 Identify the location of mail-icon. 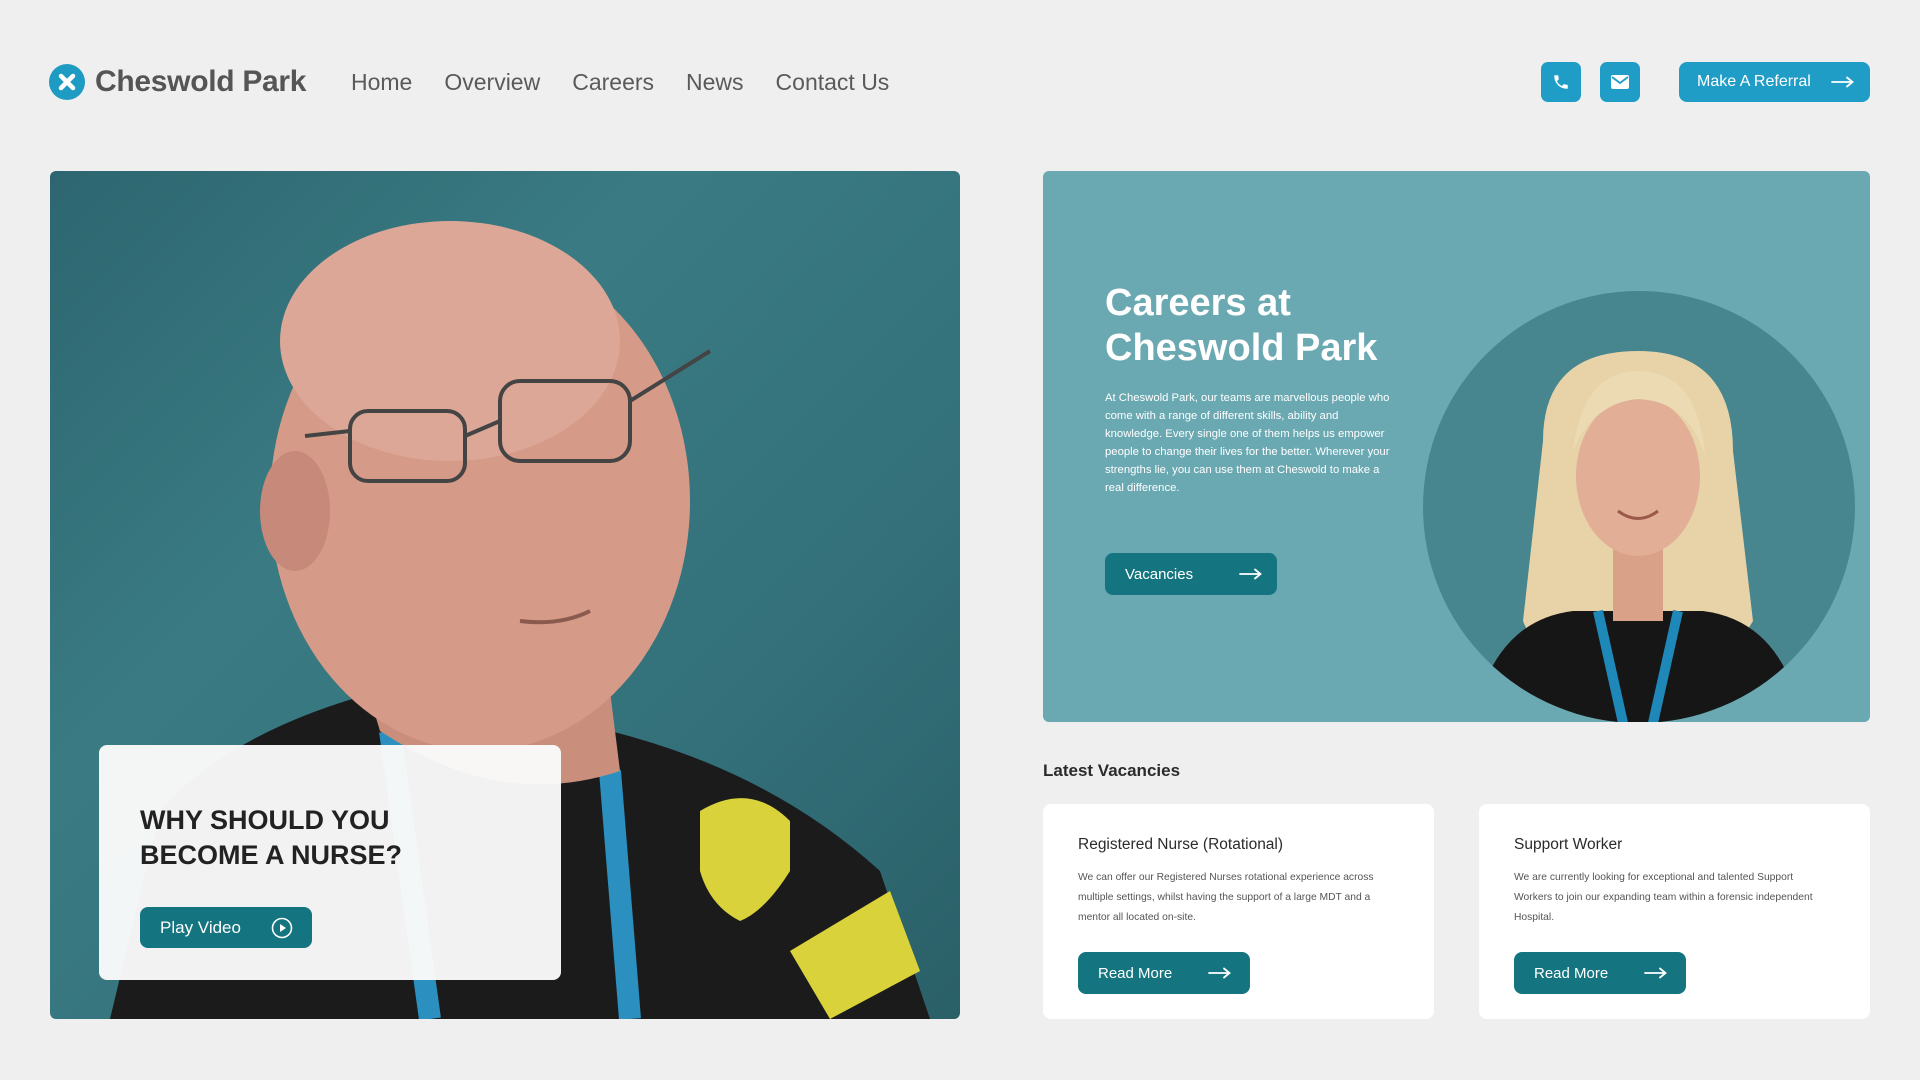
(1620, 82).